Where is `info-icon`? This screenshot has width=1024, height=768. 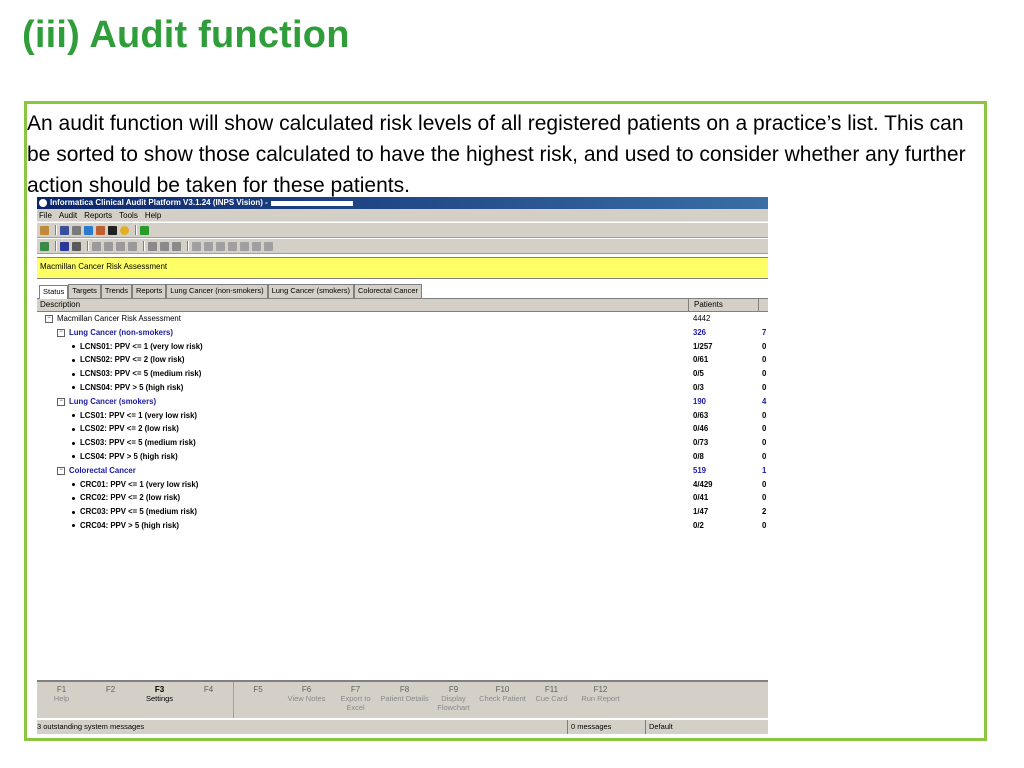
info-icon is located at coordinates (112, 230).